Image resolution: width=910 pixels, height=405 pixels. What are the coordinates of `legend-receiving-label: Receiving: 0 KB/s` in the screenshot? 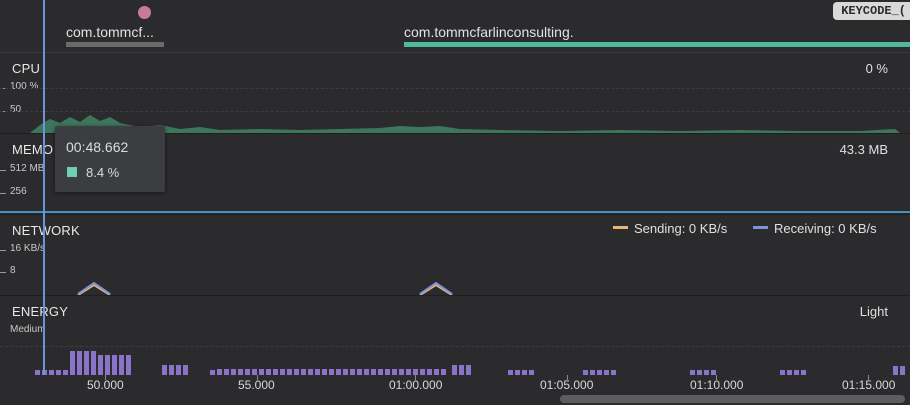 It's located at (825, 228).